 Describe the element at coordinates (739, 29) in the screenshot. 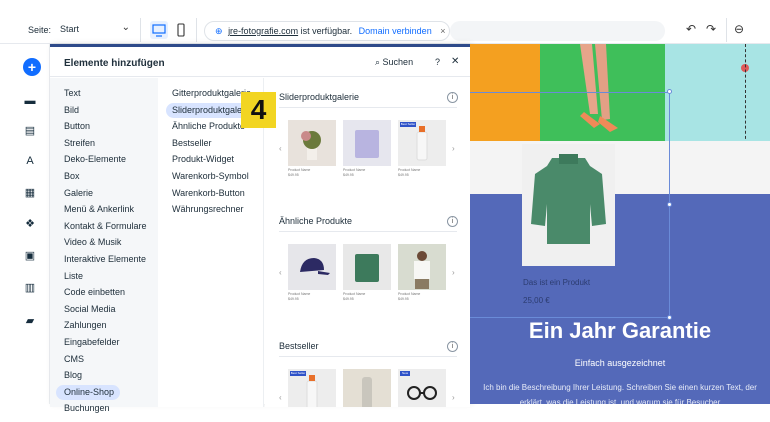

I see `zoom-out-icon: ⊖` at that location.